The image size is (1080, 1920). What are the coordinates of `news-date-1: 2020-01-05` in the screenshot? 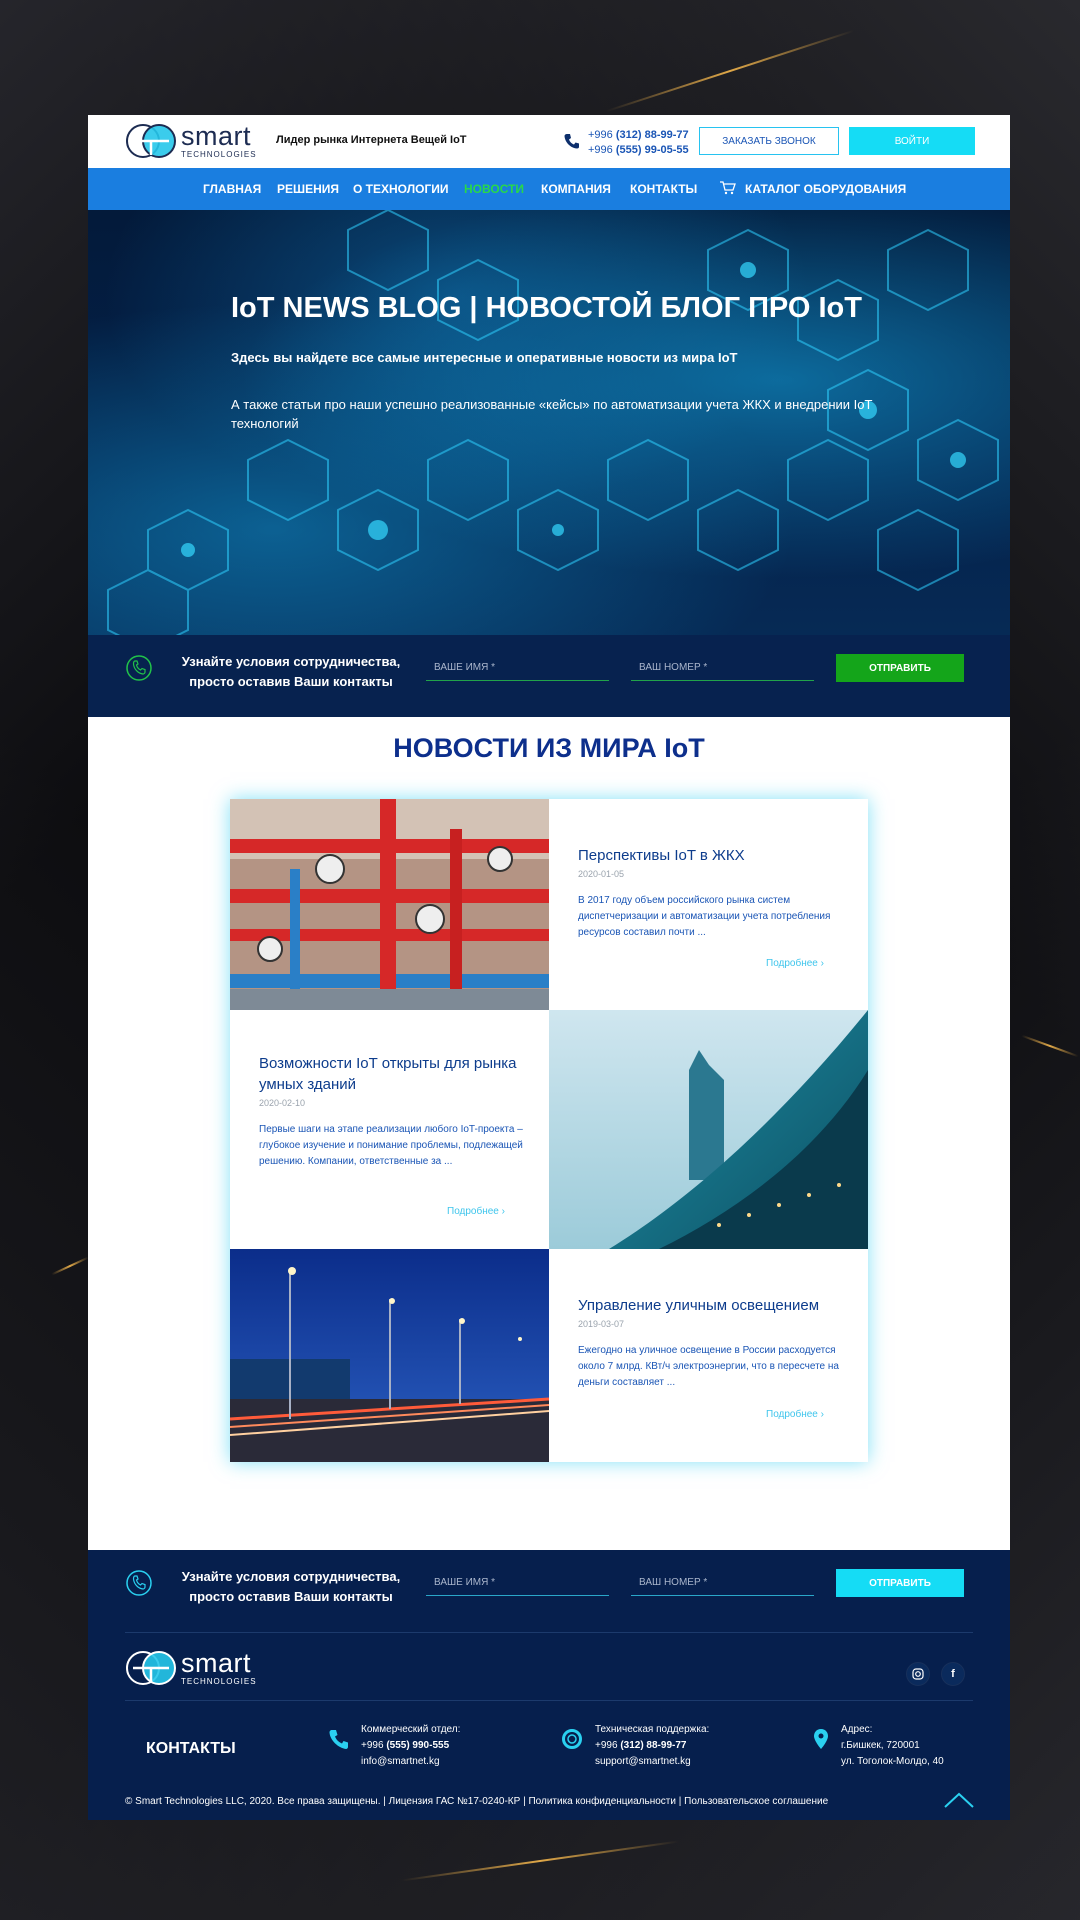 It's located at (601, 874).